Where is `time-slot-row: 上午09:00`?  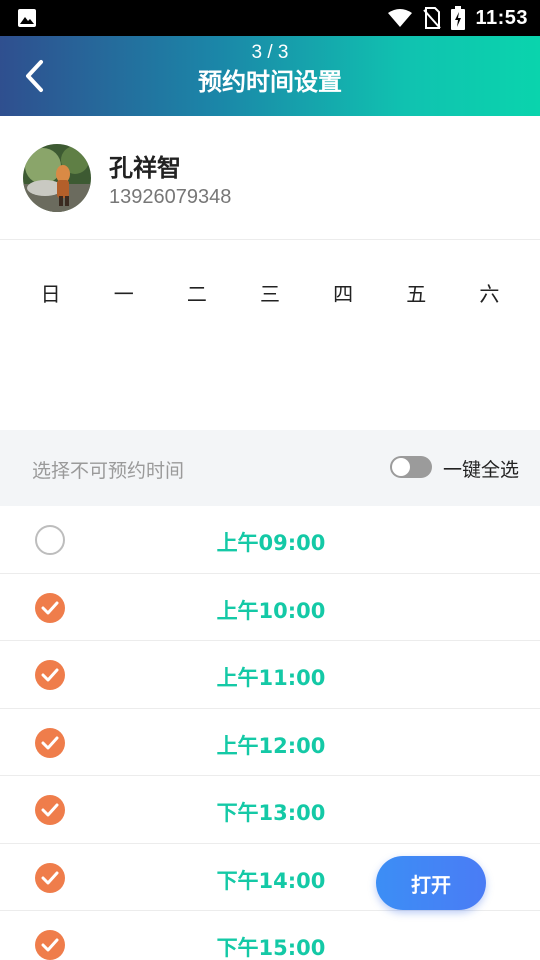 time-slot-row: 上午09:00 is located at coordinates (270, 540).